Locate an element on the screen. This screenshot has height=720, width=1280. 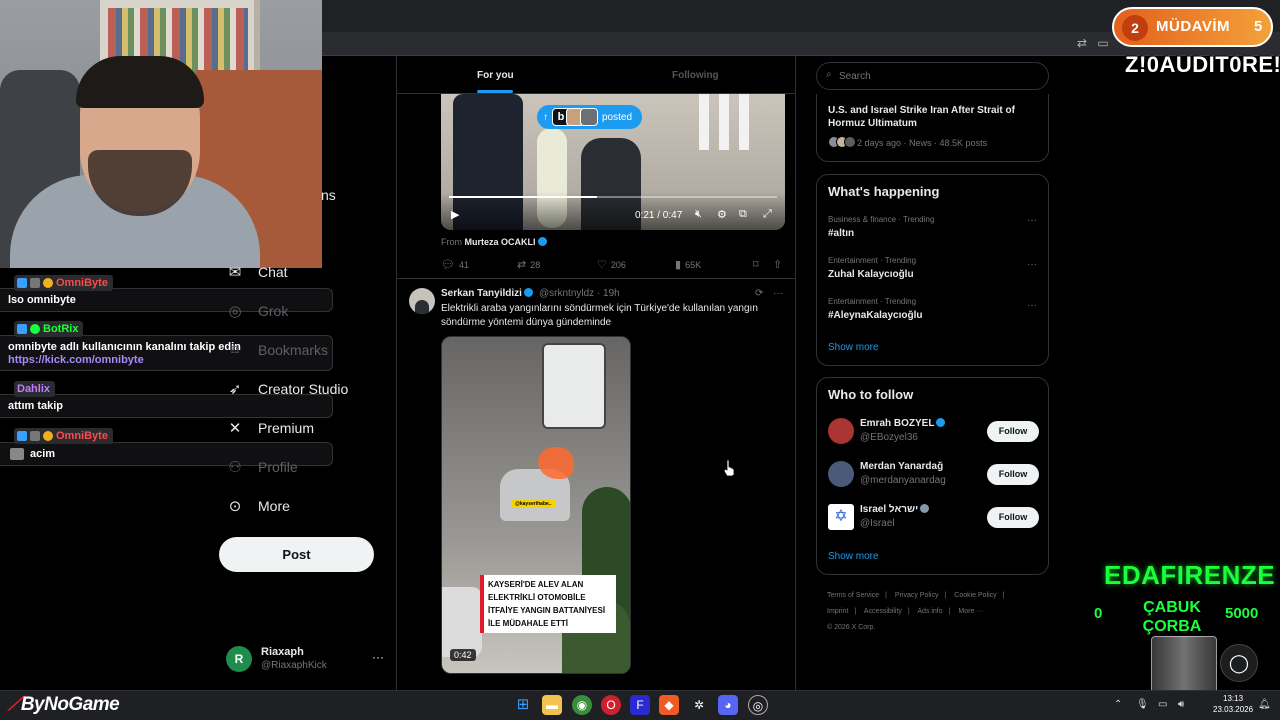
pip-icon: ⧉ is located at coordinates (743, 214).